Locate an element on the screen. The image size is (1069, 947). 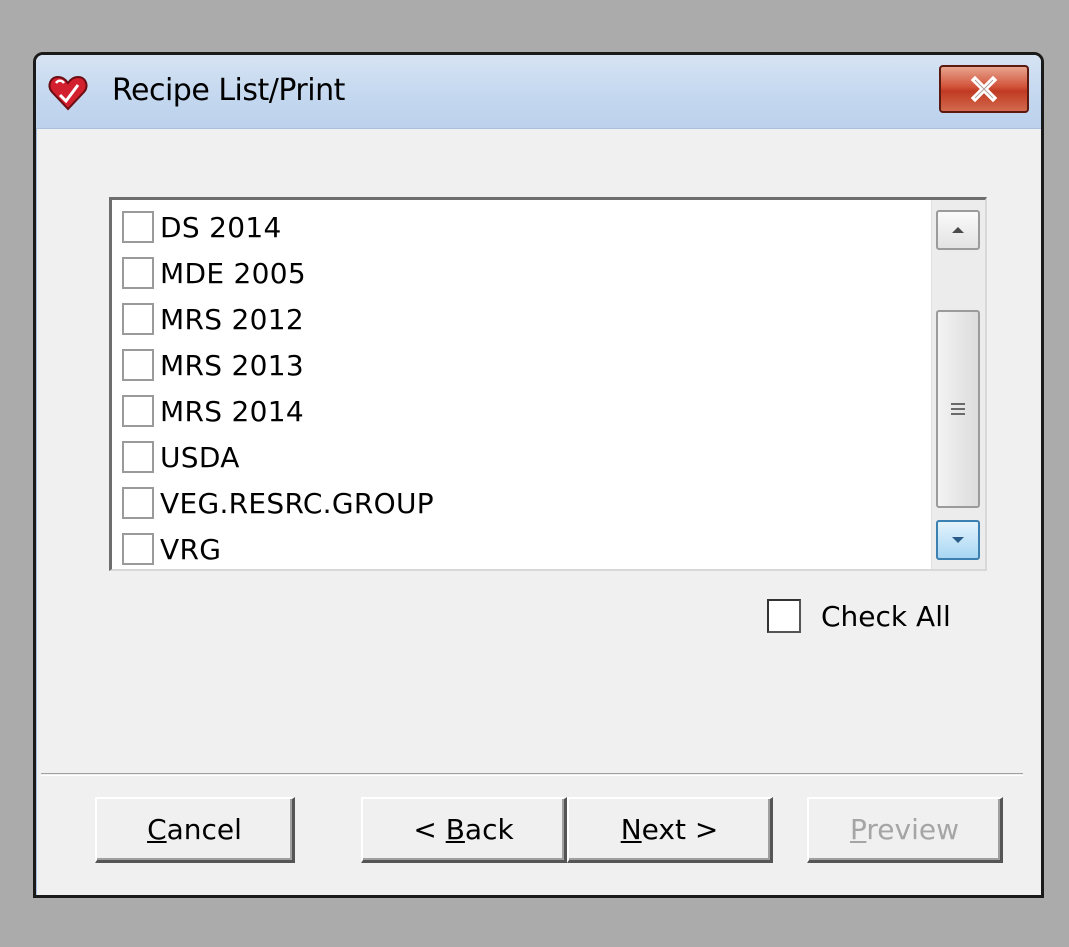
list-item: MDE 2005 is located at coordinates (278, 273).